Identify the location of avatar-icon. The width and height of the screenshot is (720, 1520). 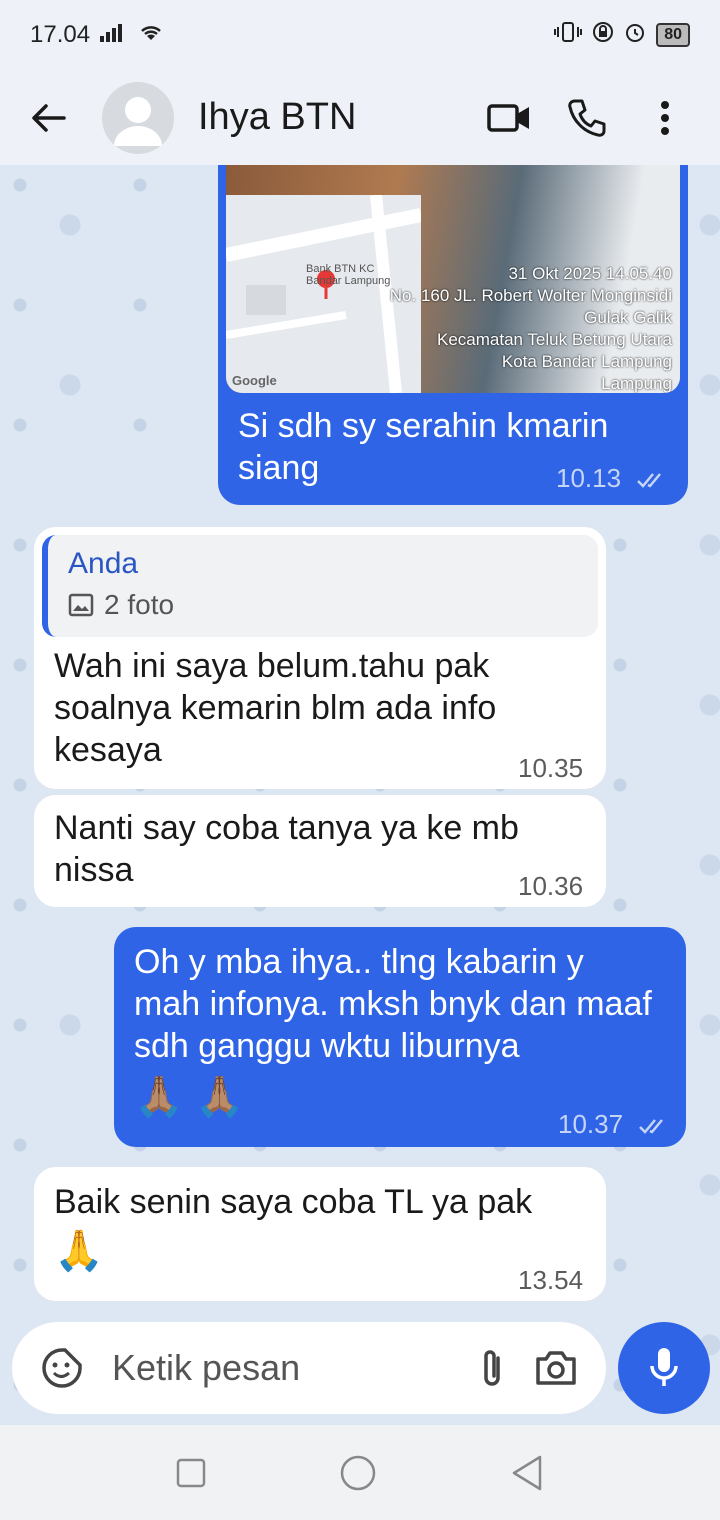
(138, 121).